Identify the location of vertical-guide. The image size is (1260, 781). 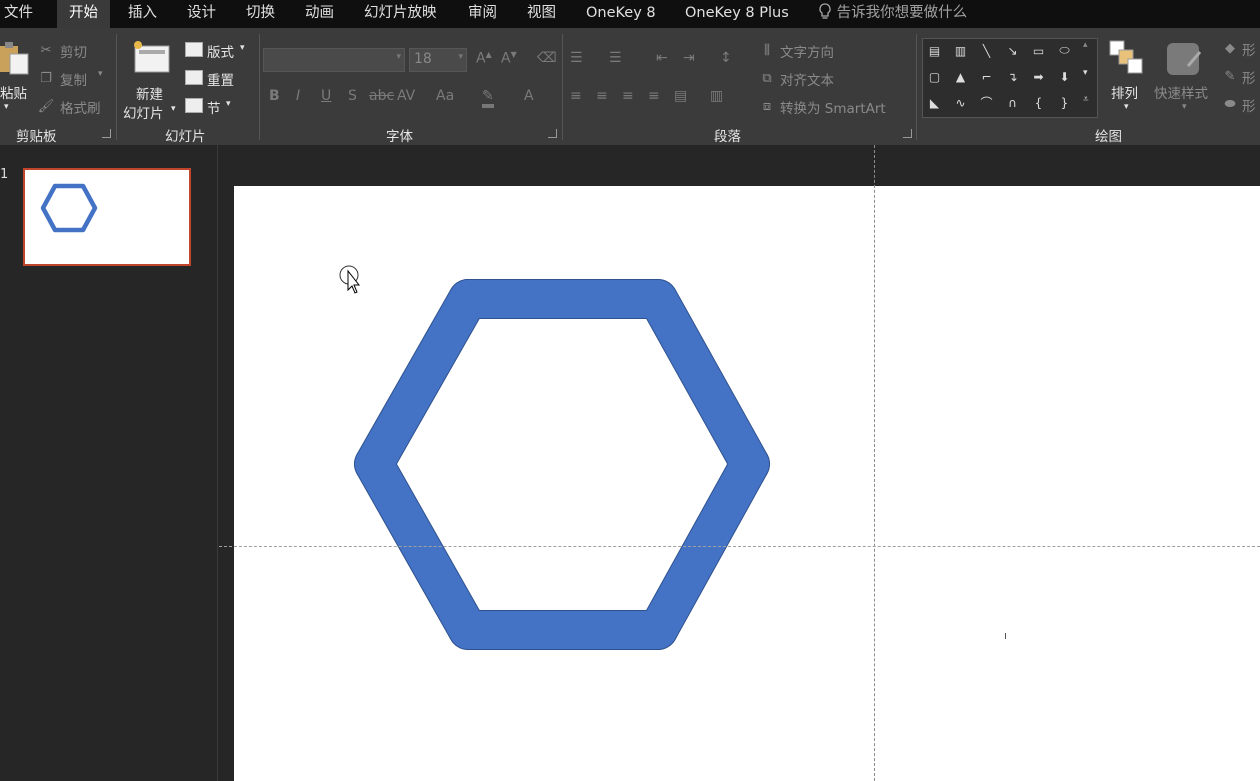
(874, 463).